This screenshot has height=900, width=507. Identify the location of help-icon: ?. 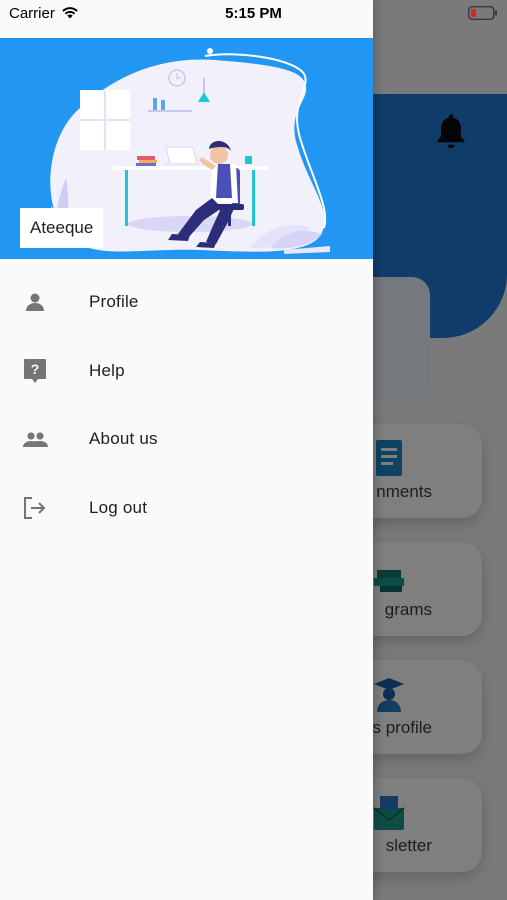
(35, 371).